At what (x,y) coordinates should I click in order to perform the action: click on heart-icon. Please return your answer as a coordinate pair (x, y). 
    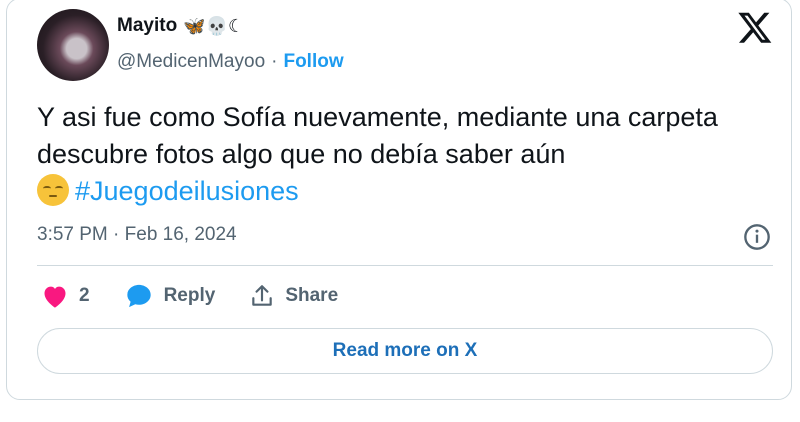
    Looking at the image, I should click on (55, 297).